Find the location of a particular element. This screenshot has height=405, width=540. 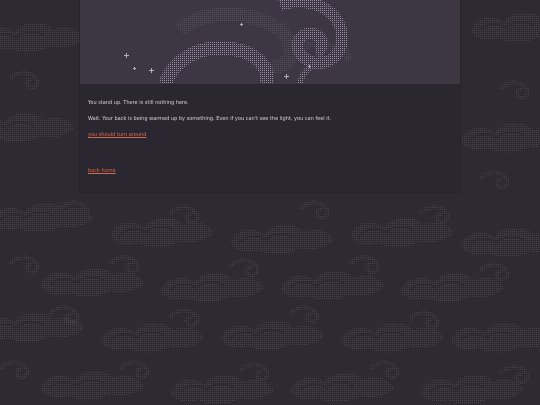

swirl-tentacle-illustration is located at coordinates (239, 42).